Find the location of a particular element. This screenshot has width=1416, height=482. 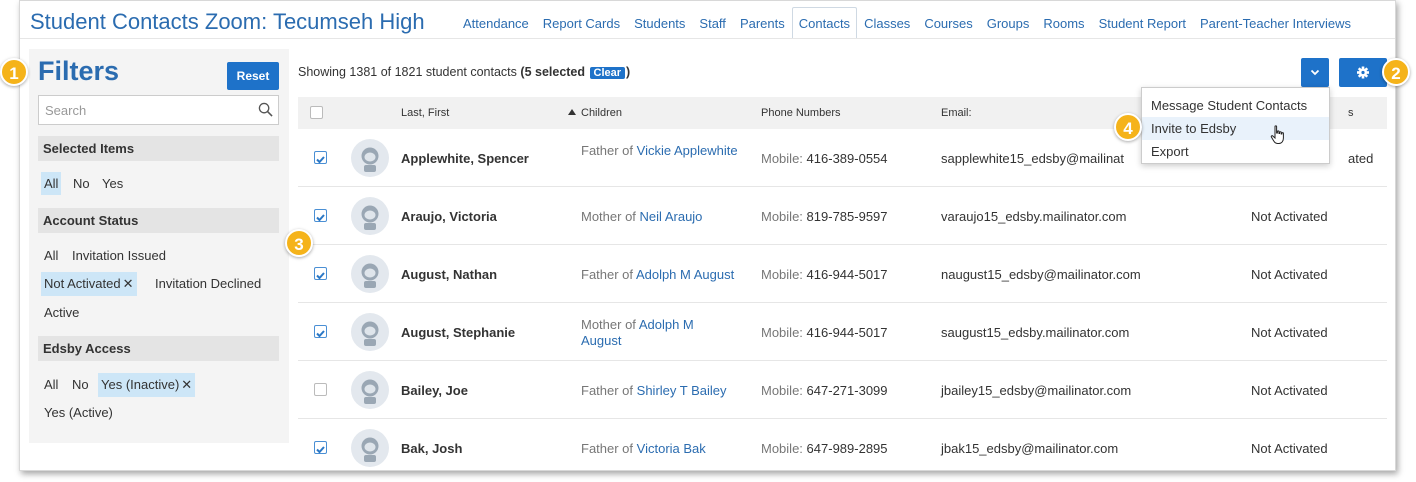

phone-cell: Mobile: 647-989-2895 is located at coordinates (824, 448).